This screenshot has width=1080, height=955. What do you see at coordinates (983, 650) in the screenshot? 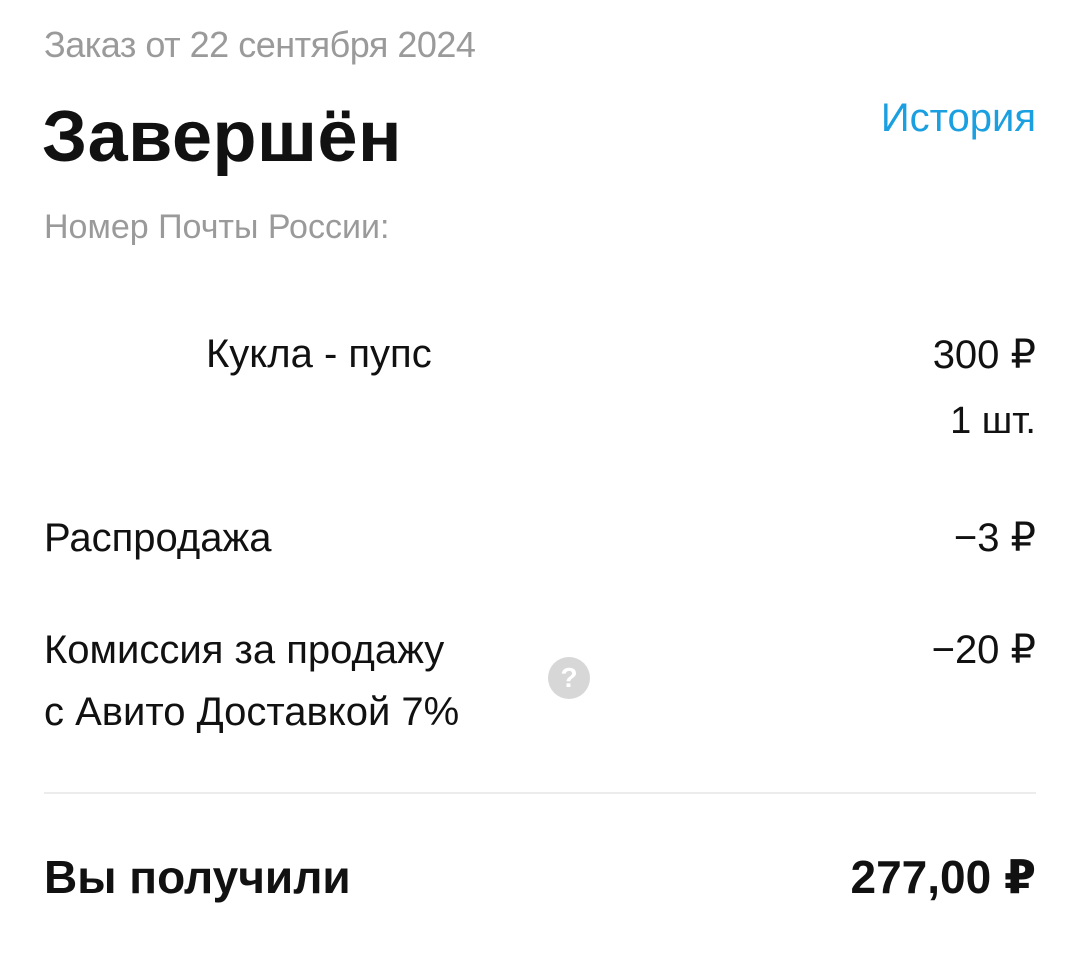
I see `commission-value: −20 ₽` at bounding box center [983, 650].